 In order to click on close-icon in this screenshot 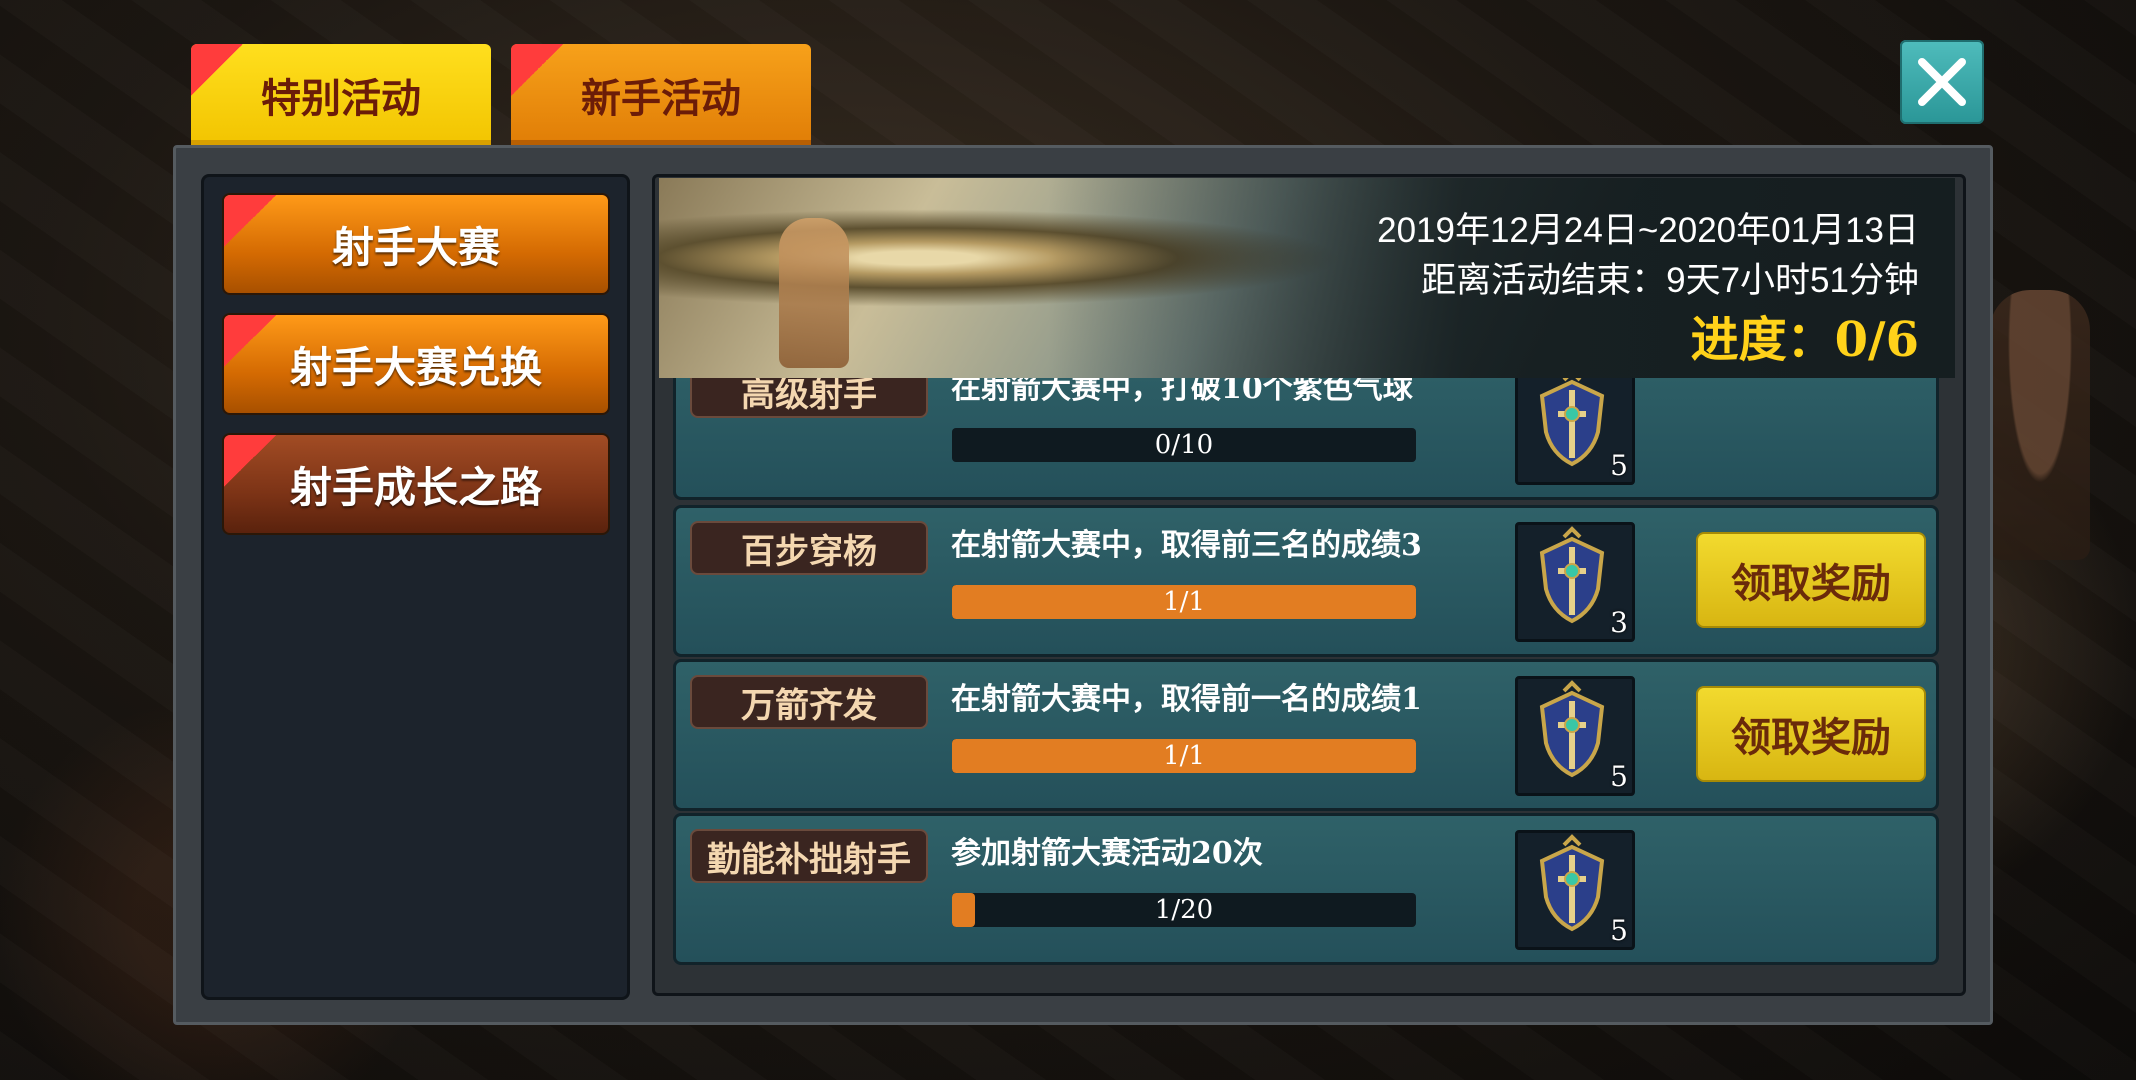, I will do `click(1942, 82)`.